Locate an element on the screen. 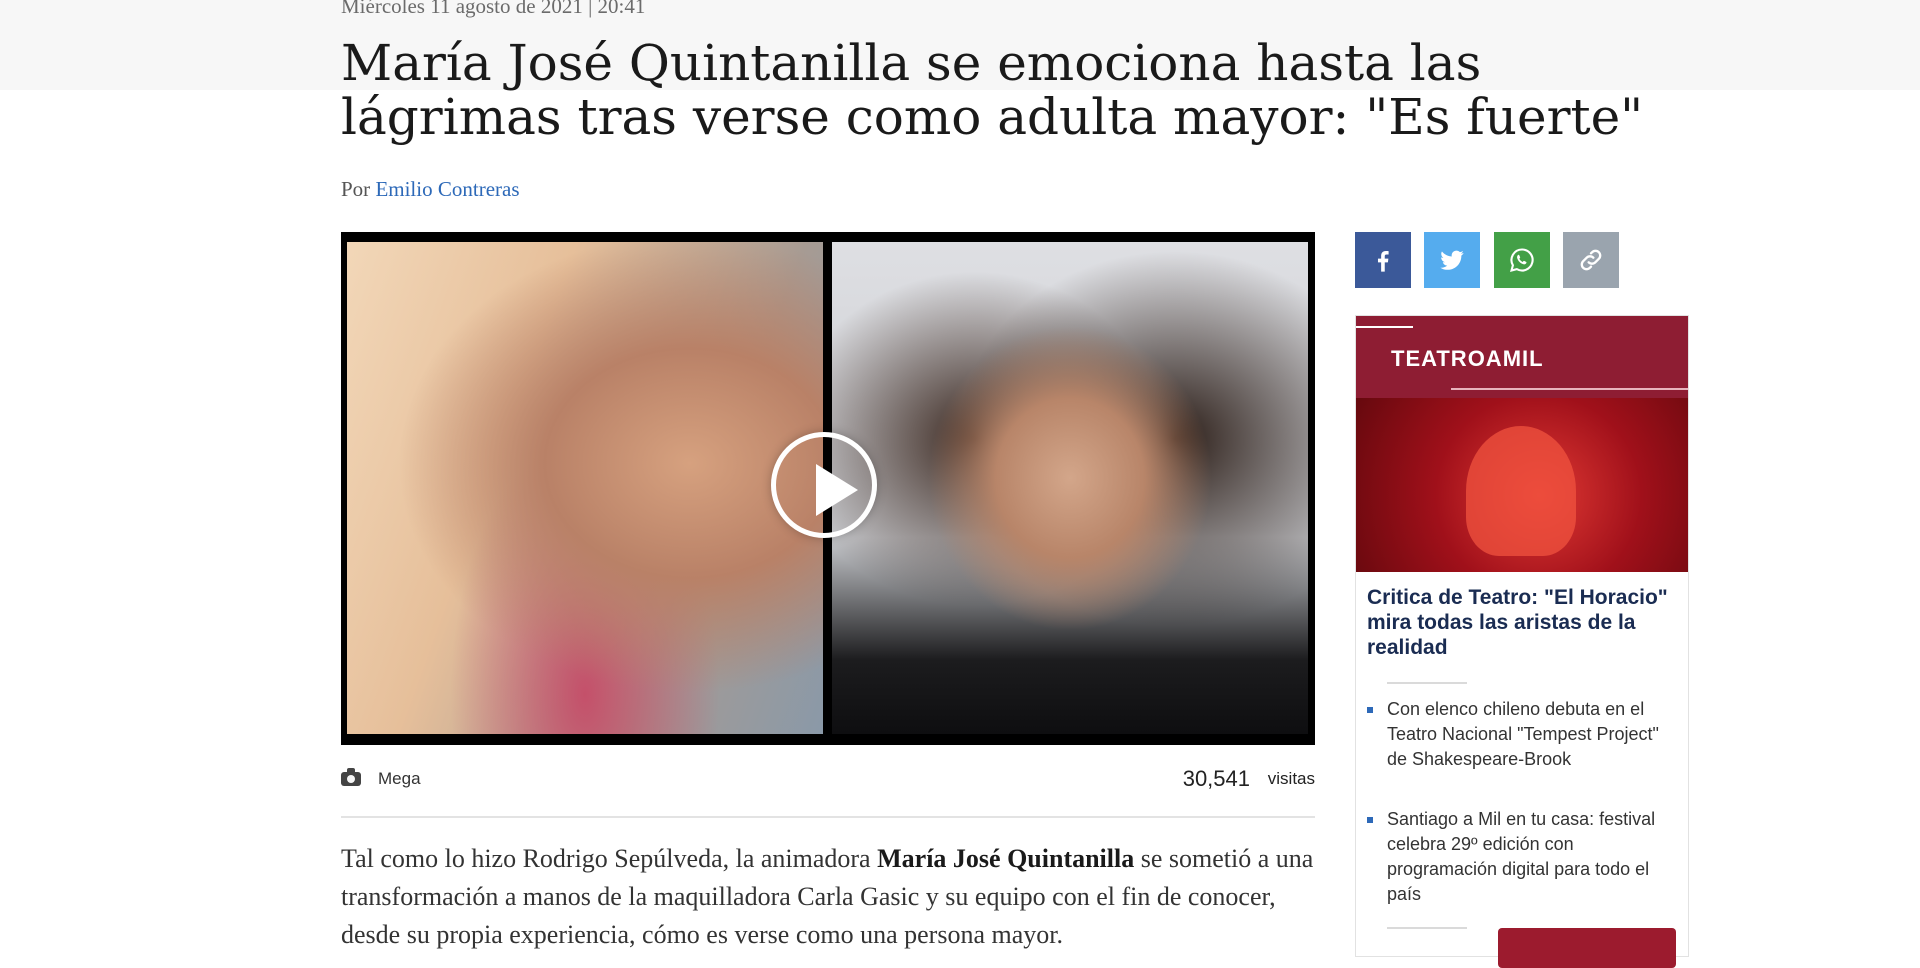 Image resolution: width=1920 pixels, height=968 pixels. divider is located at coordinates (828, 817).